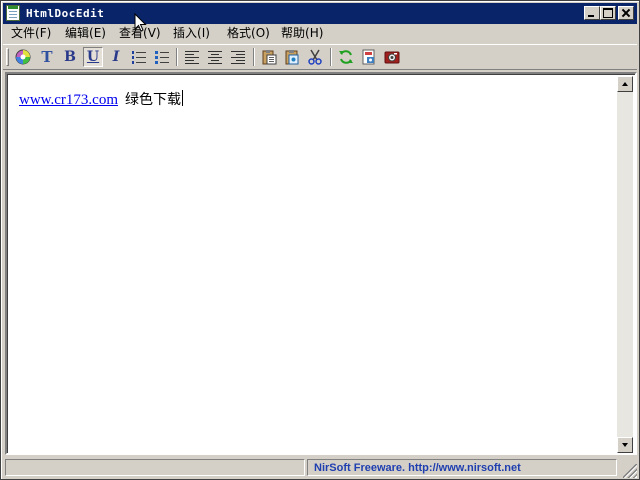 This screenshot has height=480, width=640. Describe the element at coordinates (630, 471) in the screenshot. I see `size-grip` at that location.